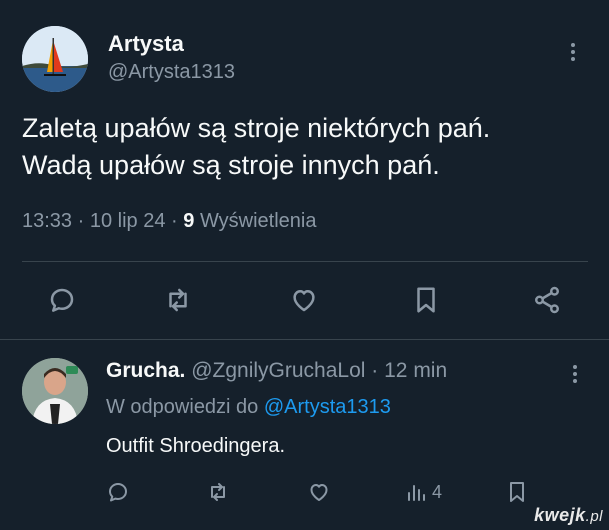 This screenshot has width=609, height=530. I want to click on share-icon, so click(547, 300).